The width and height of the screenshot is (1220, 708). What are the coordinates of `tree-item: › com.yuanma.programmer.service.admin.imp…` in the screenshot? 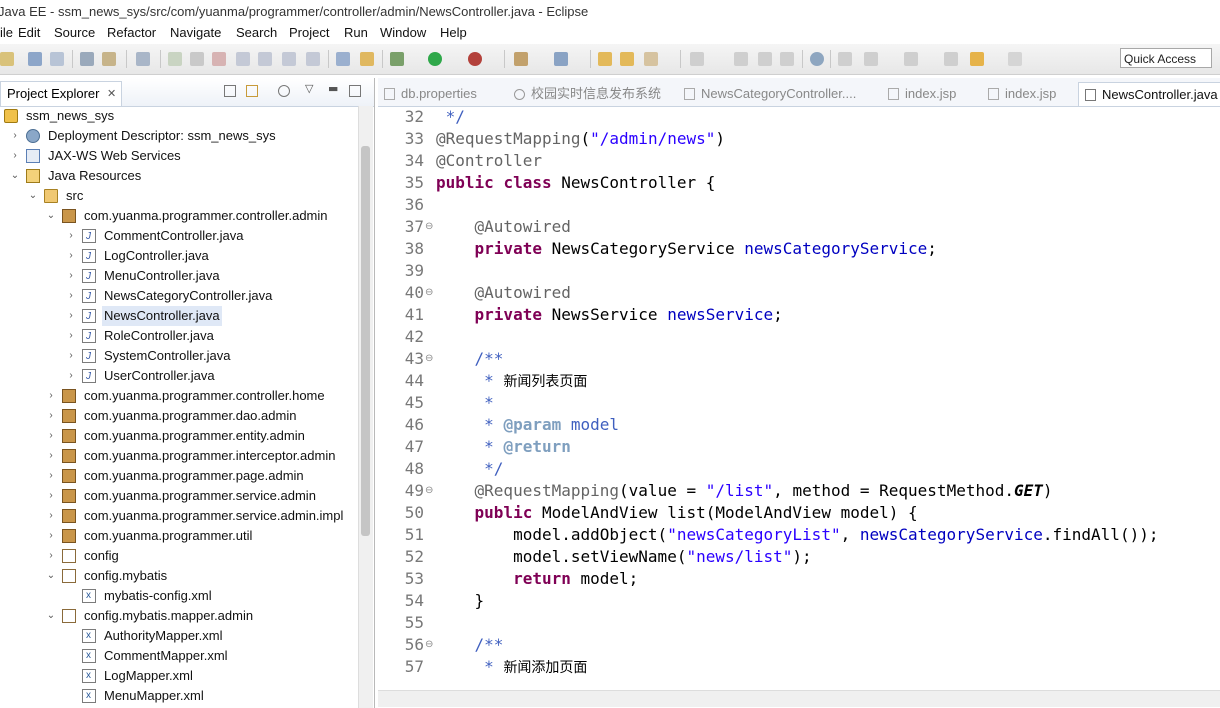 It's located at (179, 516).